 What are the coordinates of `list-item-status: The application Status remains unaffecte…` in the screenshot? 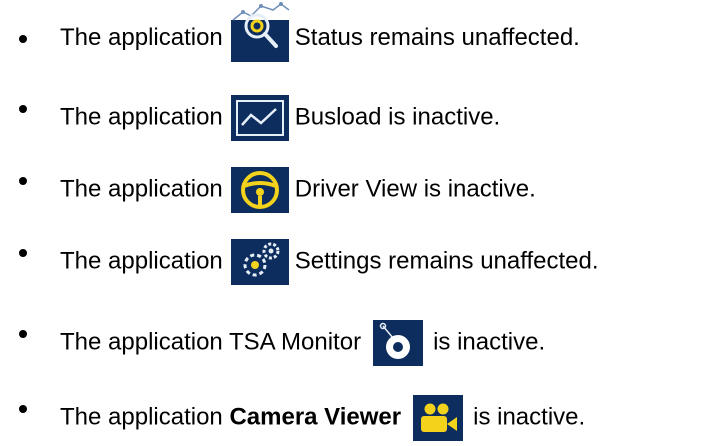 It's located at (353, 31).